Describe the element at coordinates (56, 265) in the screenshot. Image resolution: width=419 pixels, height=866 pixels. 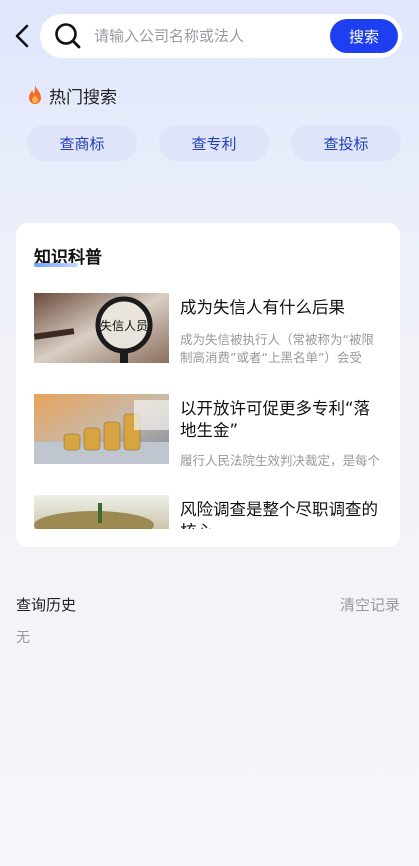
I see `title-underline` at that location.